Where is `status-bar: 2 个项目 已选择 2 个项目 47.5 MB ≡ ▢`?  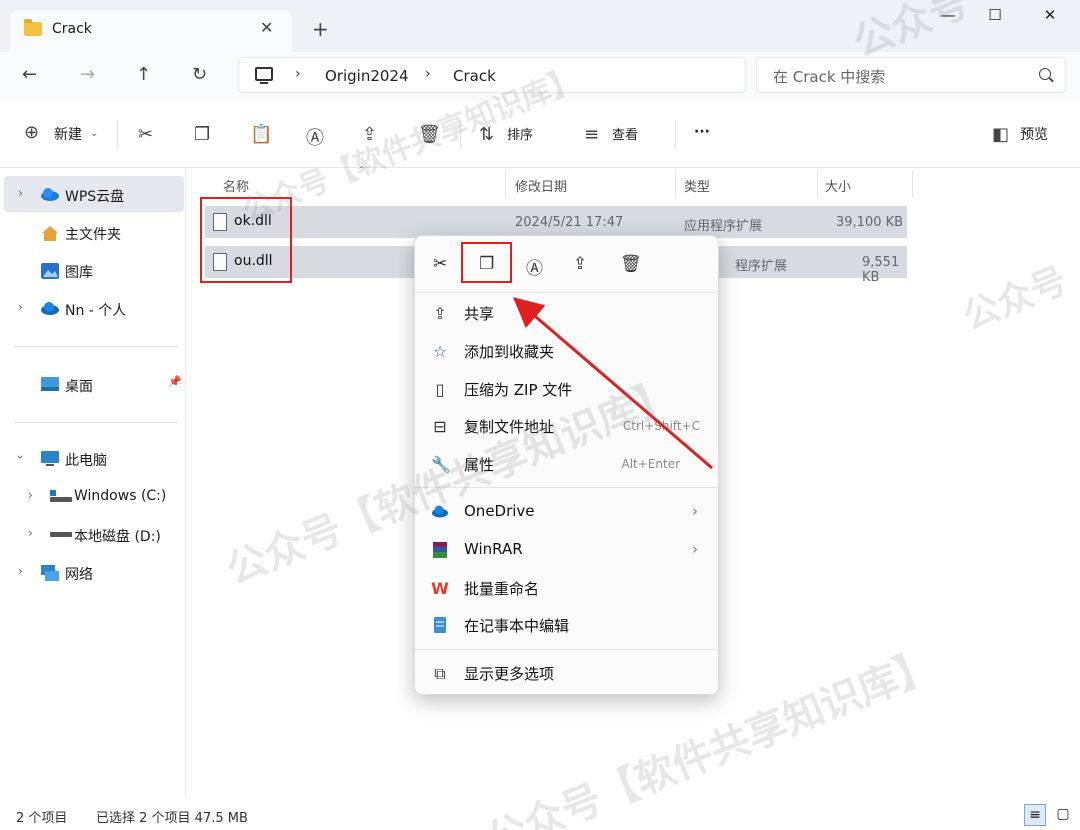
status-bar: 2 个项目 已选择 2 个项目 47.5 MB ≡ ▢ is located at coordinates (540, 814).